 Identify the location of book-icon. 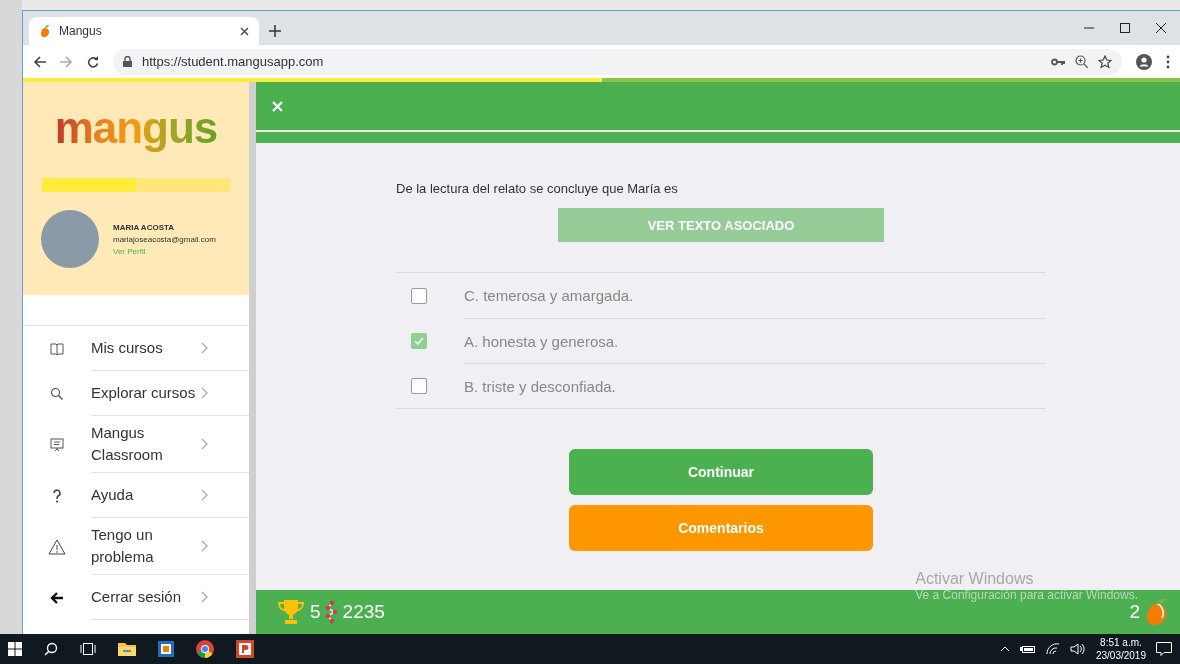
(57, 348).